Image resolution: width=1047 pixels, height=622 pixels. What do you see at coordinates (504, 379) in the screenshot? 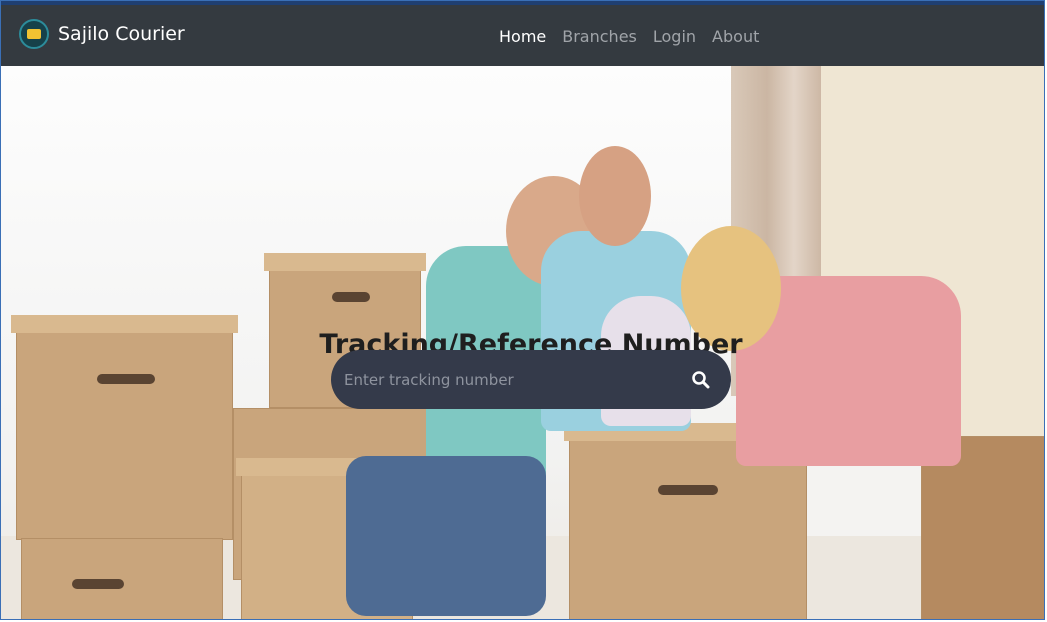
I see `tracking-number-input` at bounding box center [504, 379].